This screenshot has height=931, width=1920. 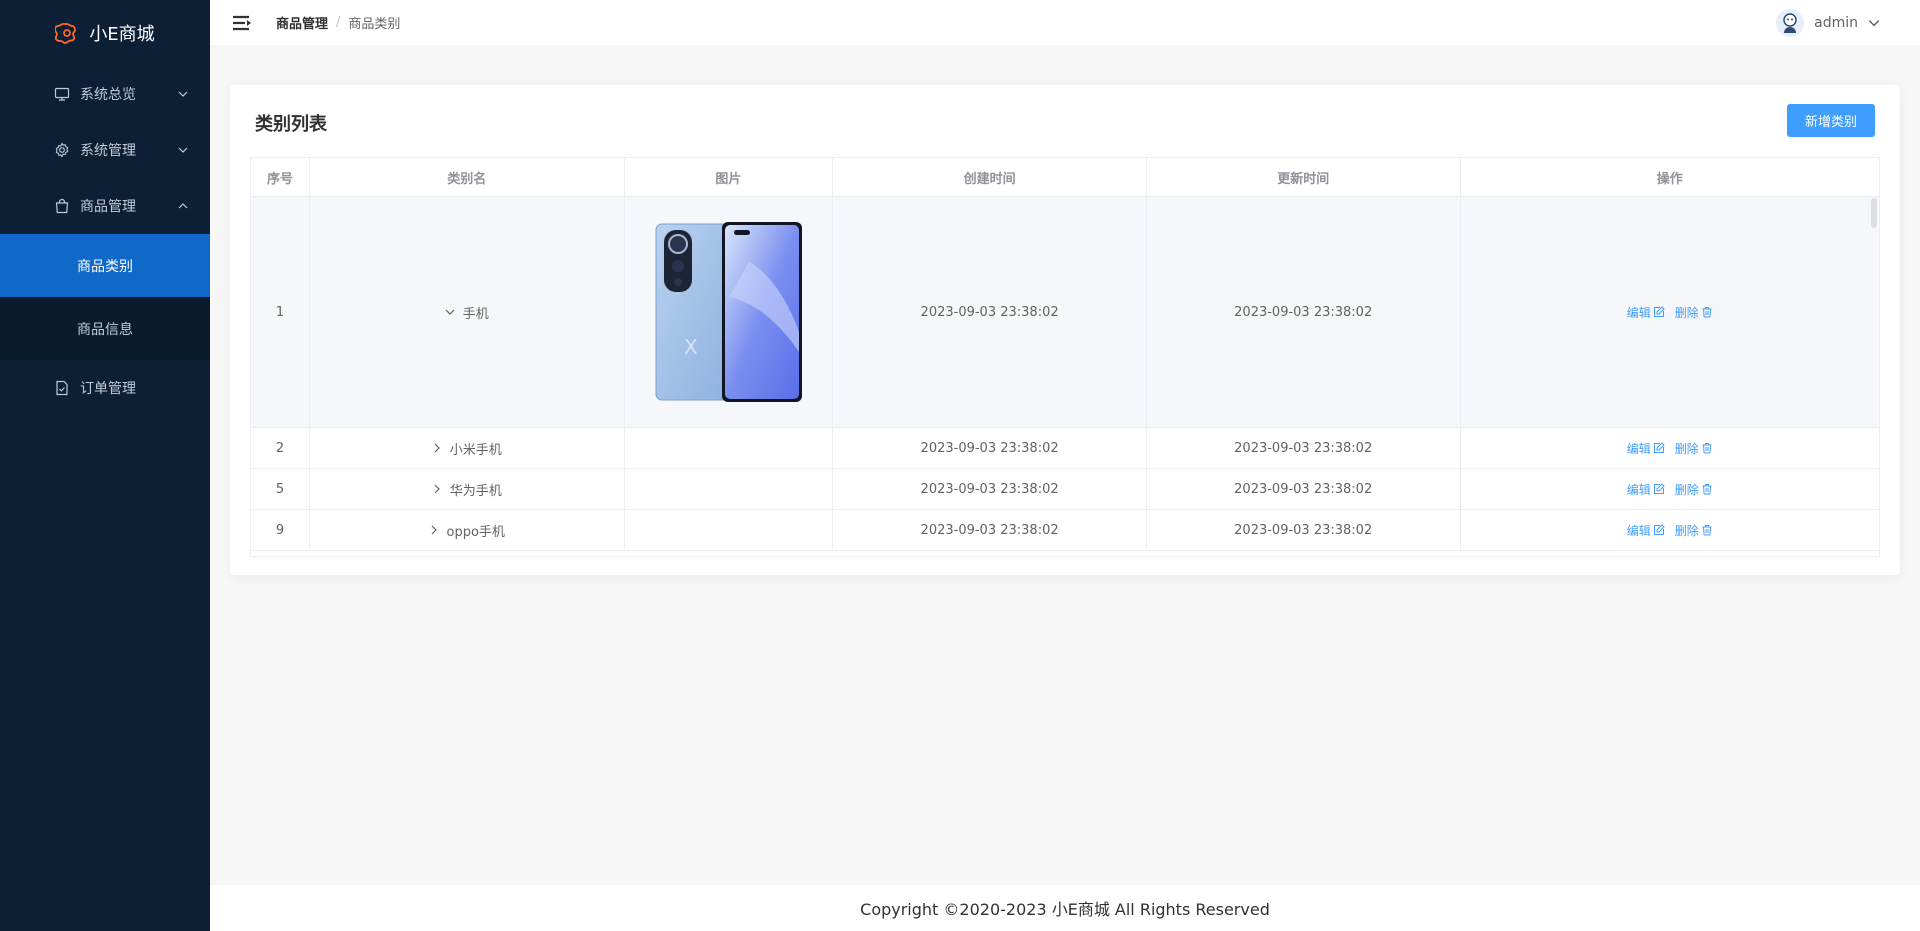 What do you see at coordinates (1836, 22) in the screenshot?
I see `username: admin` at bounding box center [1836, 22].